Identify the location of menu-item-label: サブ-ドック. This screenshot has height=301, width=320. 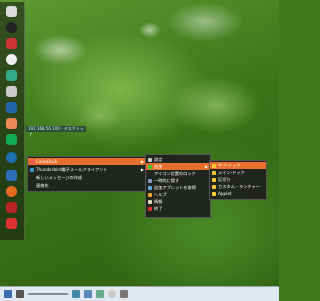
(229, 165).